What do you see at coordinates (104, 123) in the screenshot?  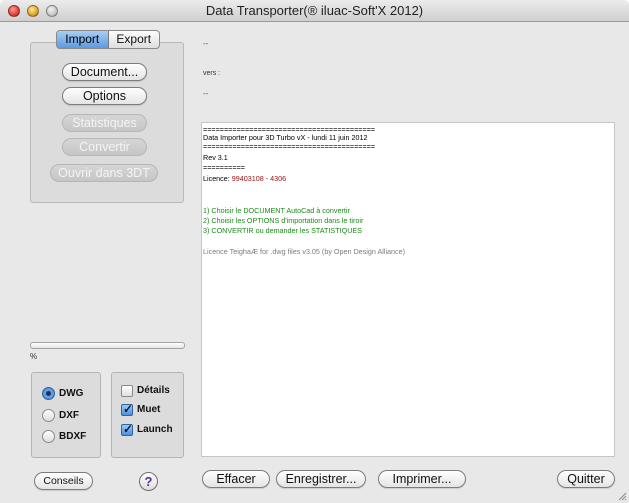 I see `statistiques-button: Statistiques` at bounding box center [104, 123].